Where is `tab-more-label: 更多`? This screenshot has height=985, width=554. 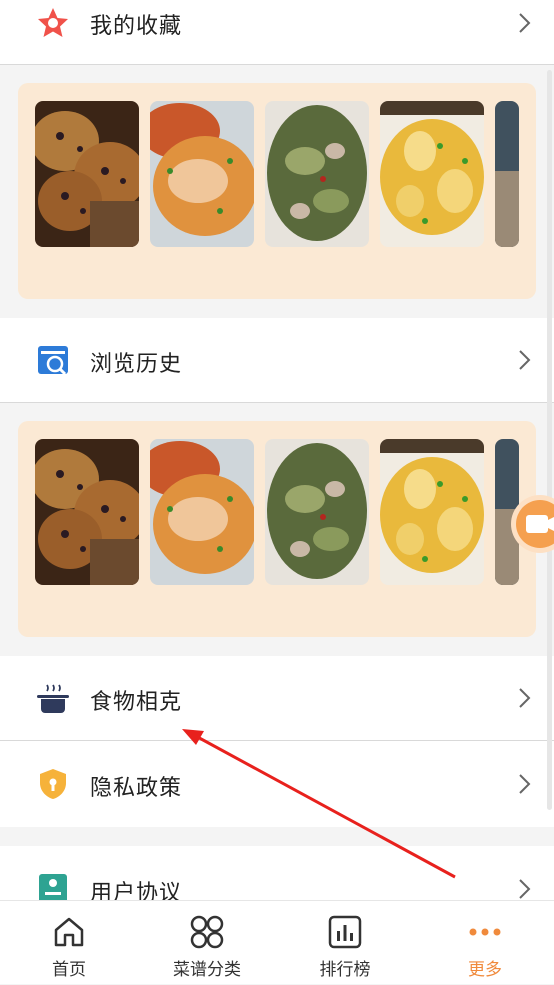 tab-more-label: 更多 is located at coordinates (485, 970).